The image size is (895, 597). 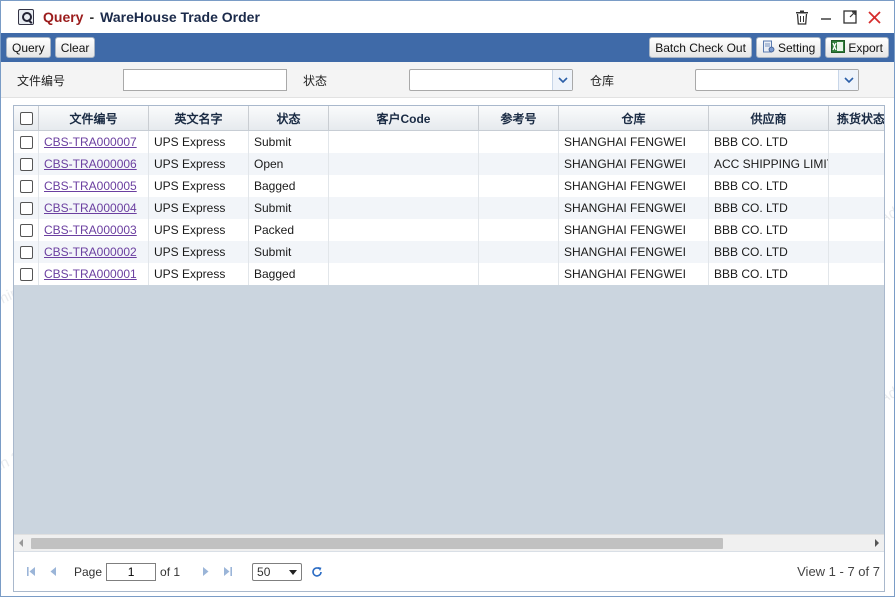 What do you see at coordinates (491, 80) in the screenshot?
I see `status-select` at bounding box center [491, 80].